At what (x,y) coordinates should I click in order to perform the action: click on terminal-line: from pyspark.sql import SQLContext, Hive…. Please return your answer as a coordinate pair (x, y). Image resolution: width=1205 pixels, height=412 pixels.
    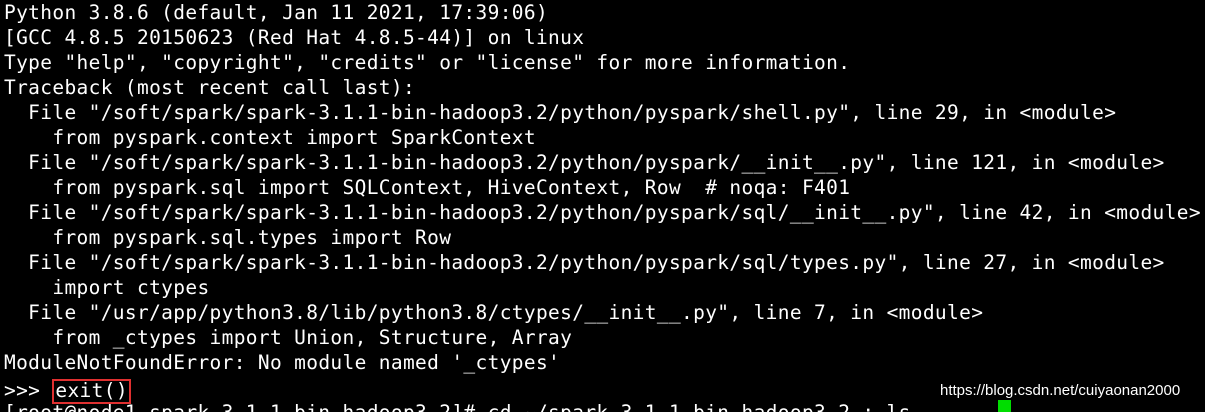
    Looking at the image, I should click on (427, 187).